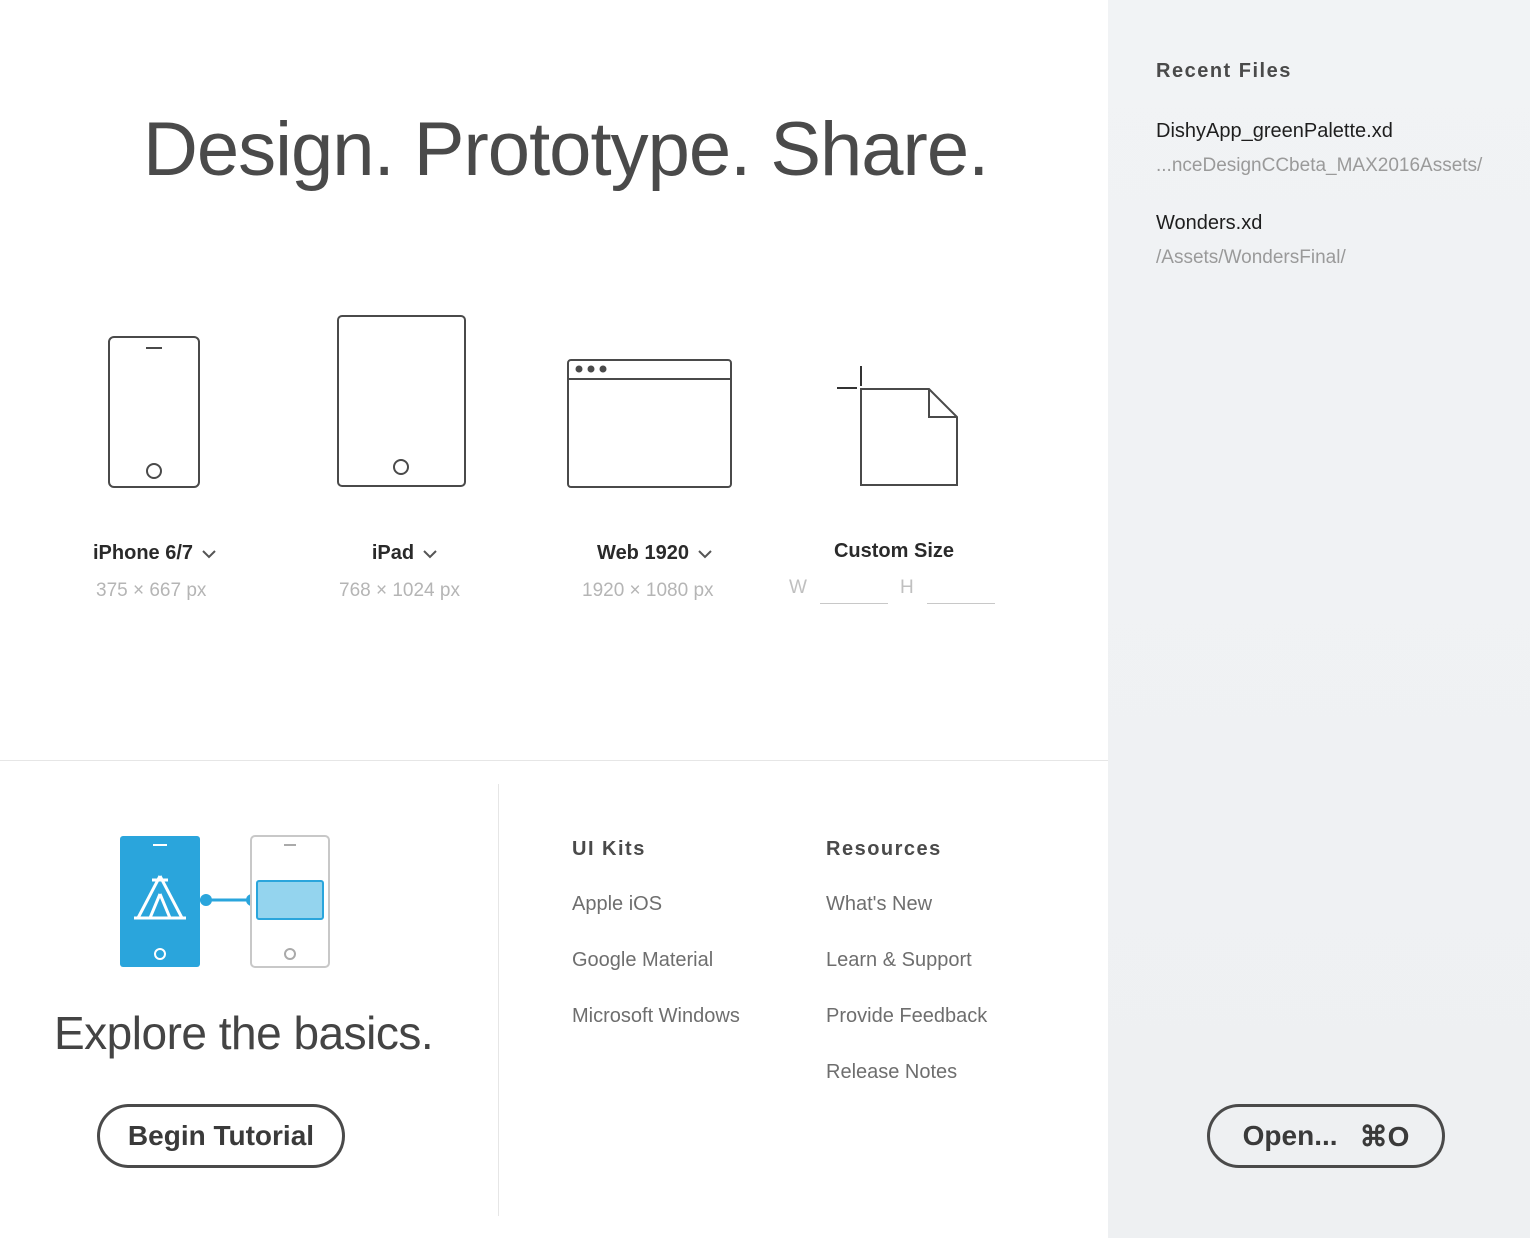 Image resolution: width=1530 pixels, height=1238 pixels. Describe the element at coordinates (1274, 131) in the screenshot. I see `recent-file-name: DishyApp_greenPalette.xd` at that location.